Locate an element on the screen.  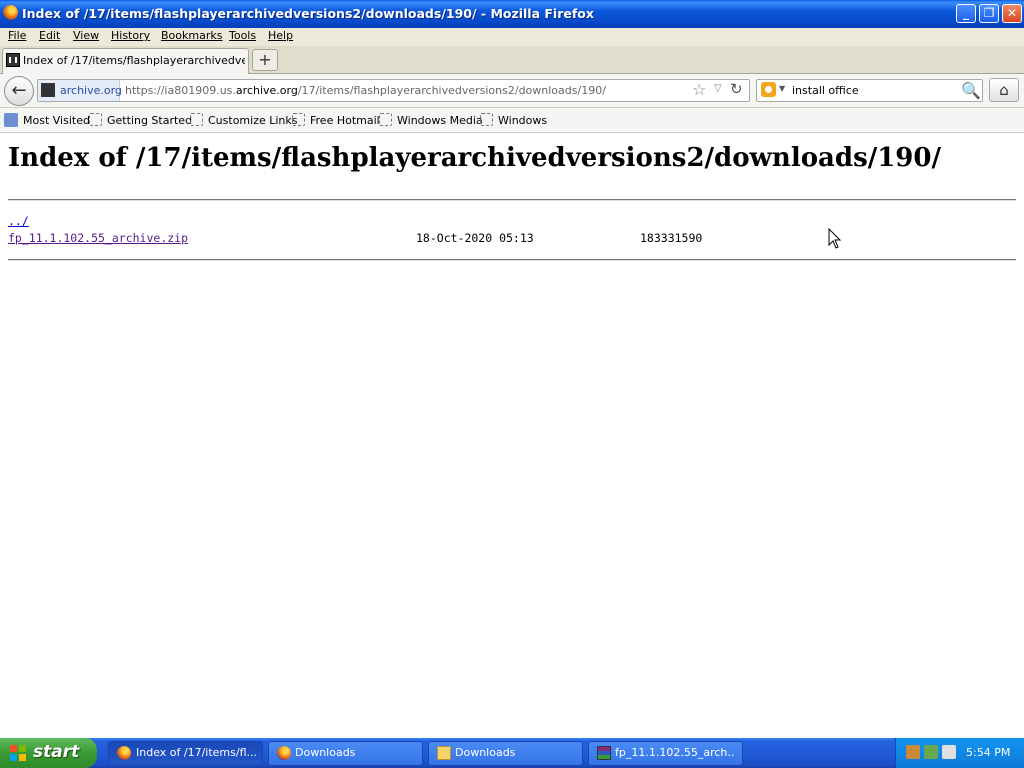
bookmark-getting-started: Getting Started is located at coordinates (149, 120).